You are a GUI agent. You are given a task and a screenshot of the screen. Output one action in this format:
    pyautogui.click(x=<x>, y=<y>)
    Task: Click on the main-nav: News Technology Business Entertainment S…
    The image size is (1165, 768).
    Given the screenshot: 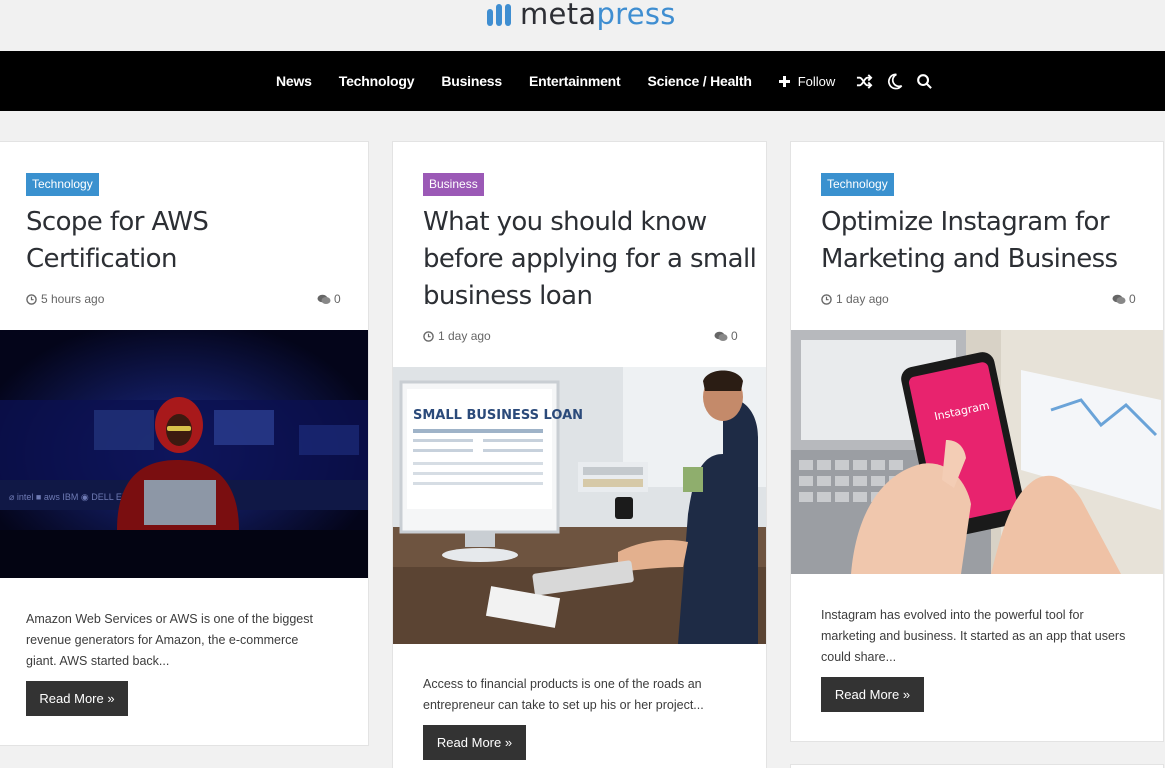 What is the action you would take?
    pyautogui.click(x=582, y=81)
    